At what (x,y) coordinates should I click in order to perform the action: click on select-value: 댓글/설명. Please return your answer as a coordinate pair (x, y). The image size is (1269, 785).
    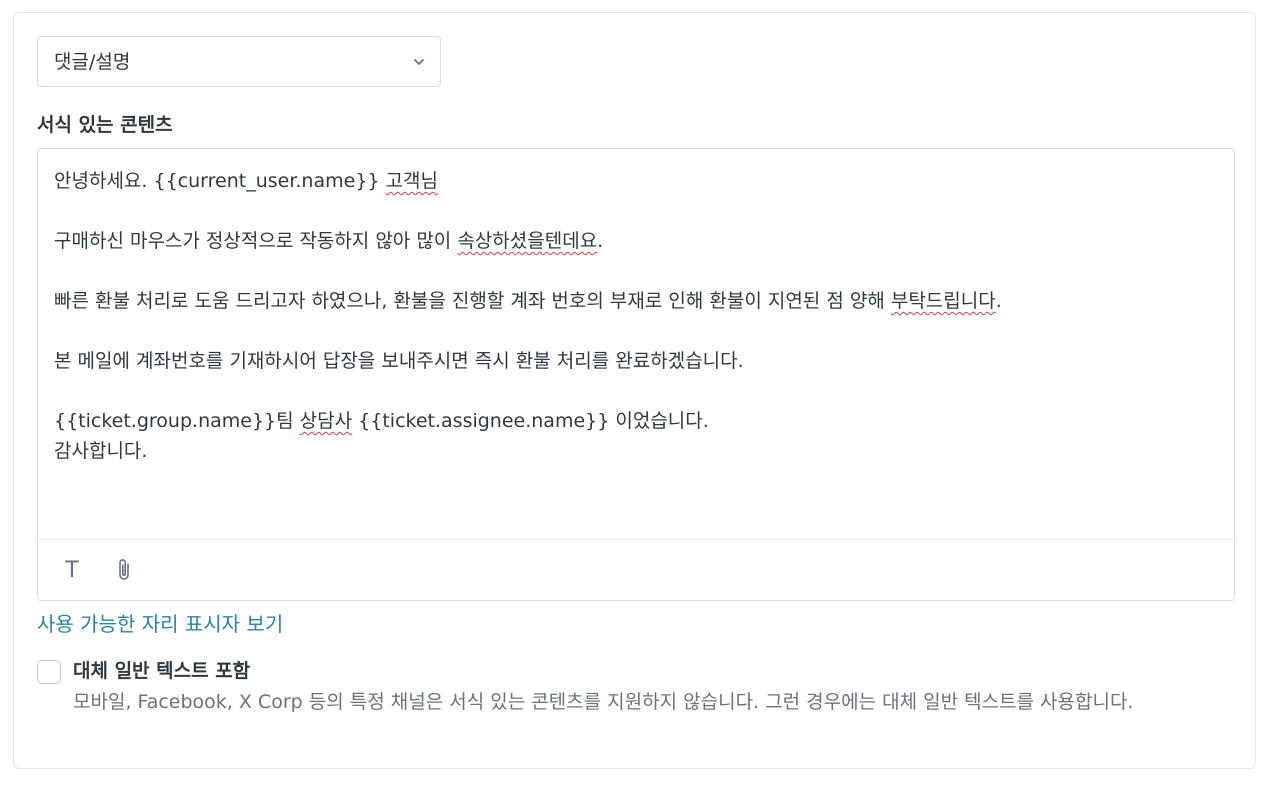
    Looking at the image, I should click on (92, 62).